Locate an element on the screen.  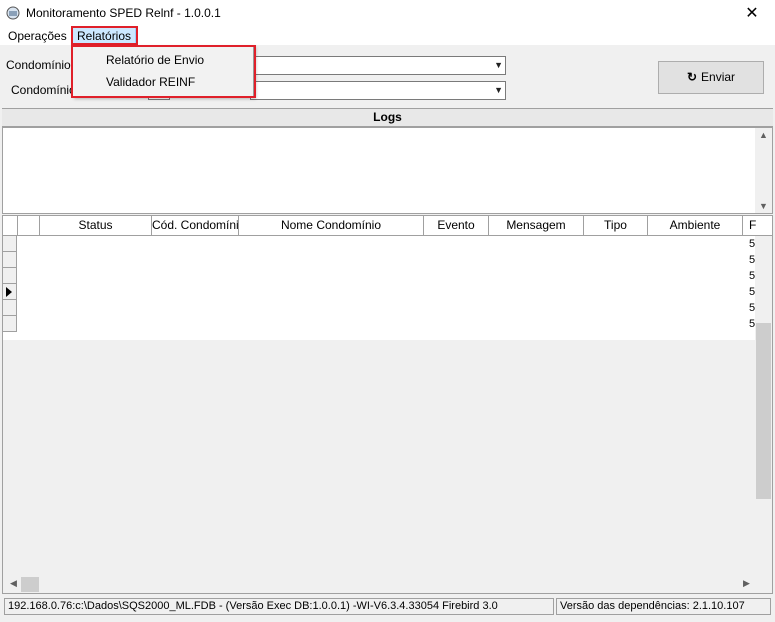
logs-scrollbar: ▲ ▼ is located at coordinates (763, 170).